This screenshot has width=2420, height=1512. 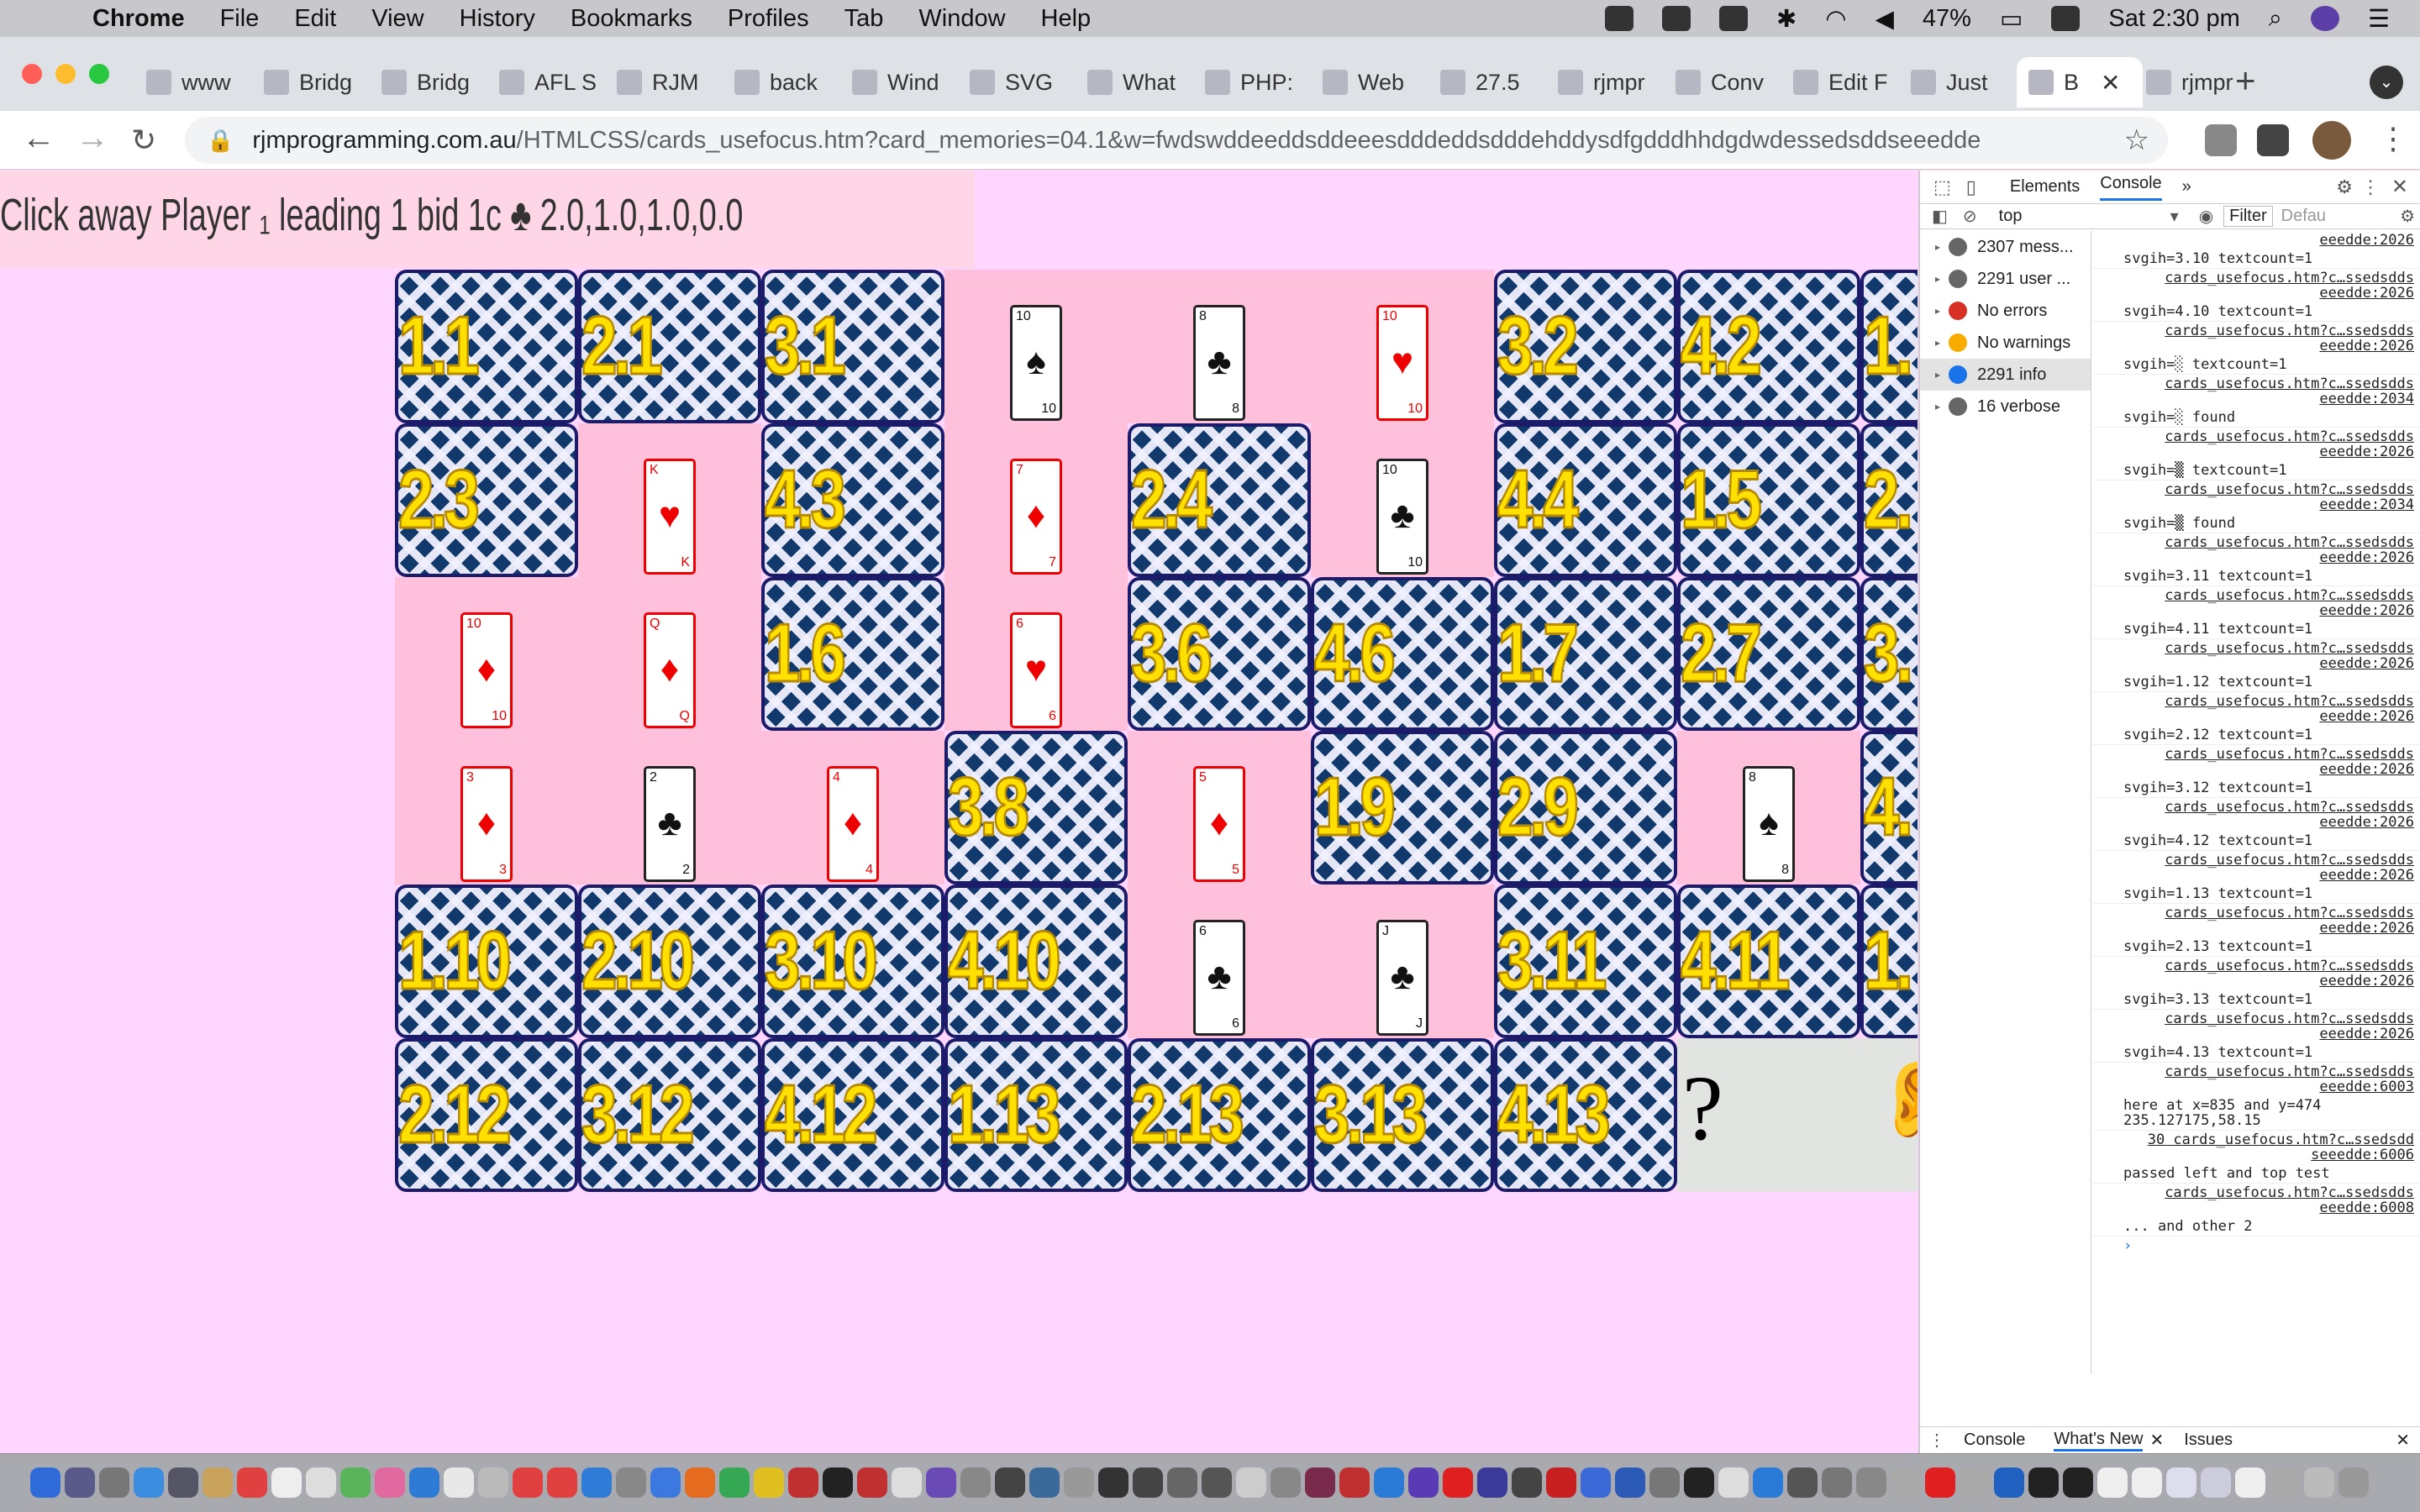 I want to click on card-face: 5 ♦ 5, so click(x=1219, y=808).